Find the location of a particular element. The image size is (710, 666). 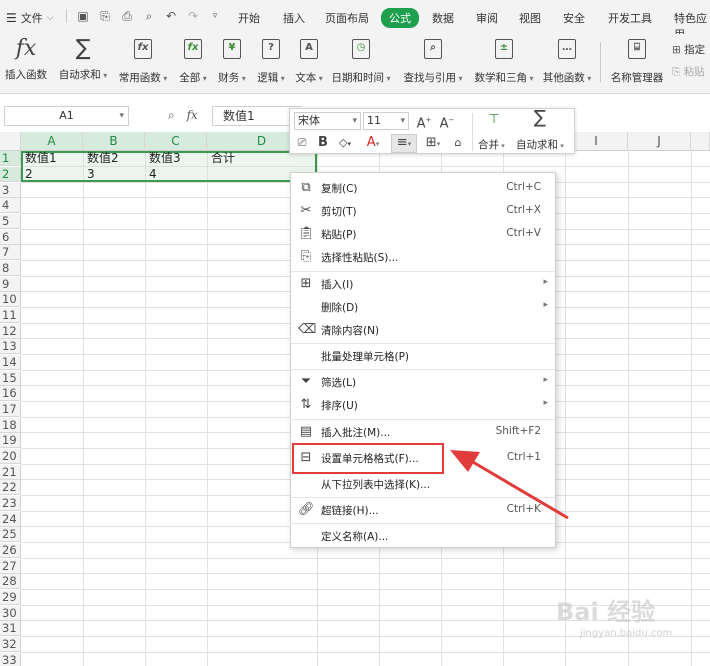

row-header: 30 is located at coordinates (10, 613).